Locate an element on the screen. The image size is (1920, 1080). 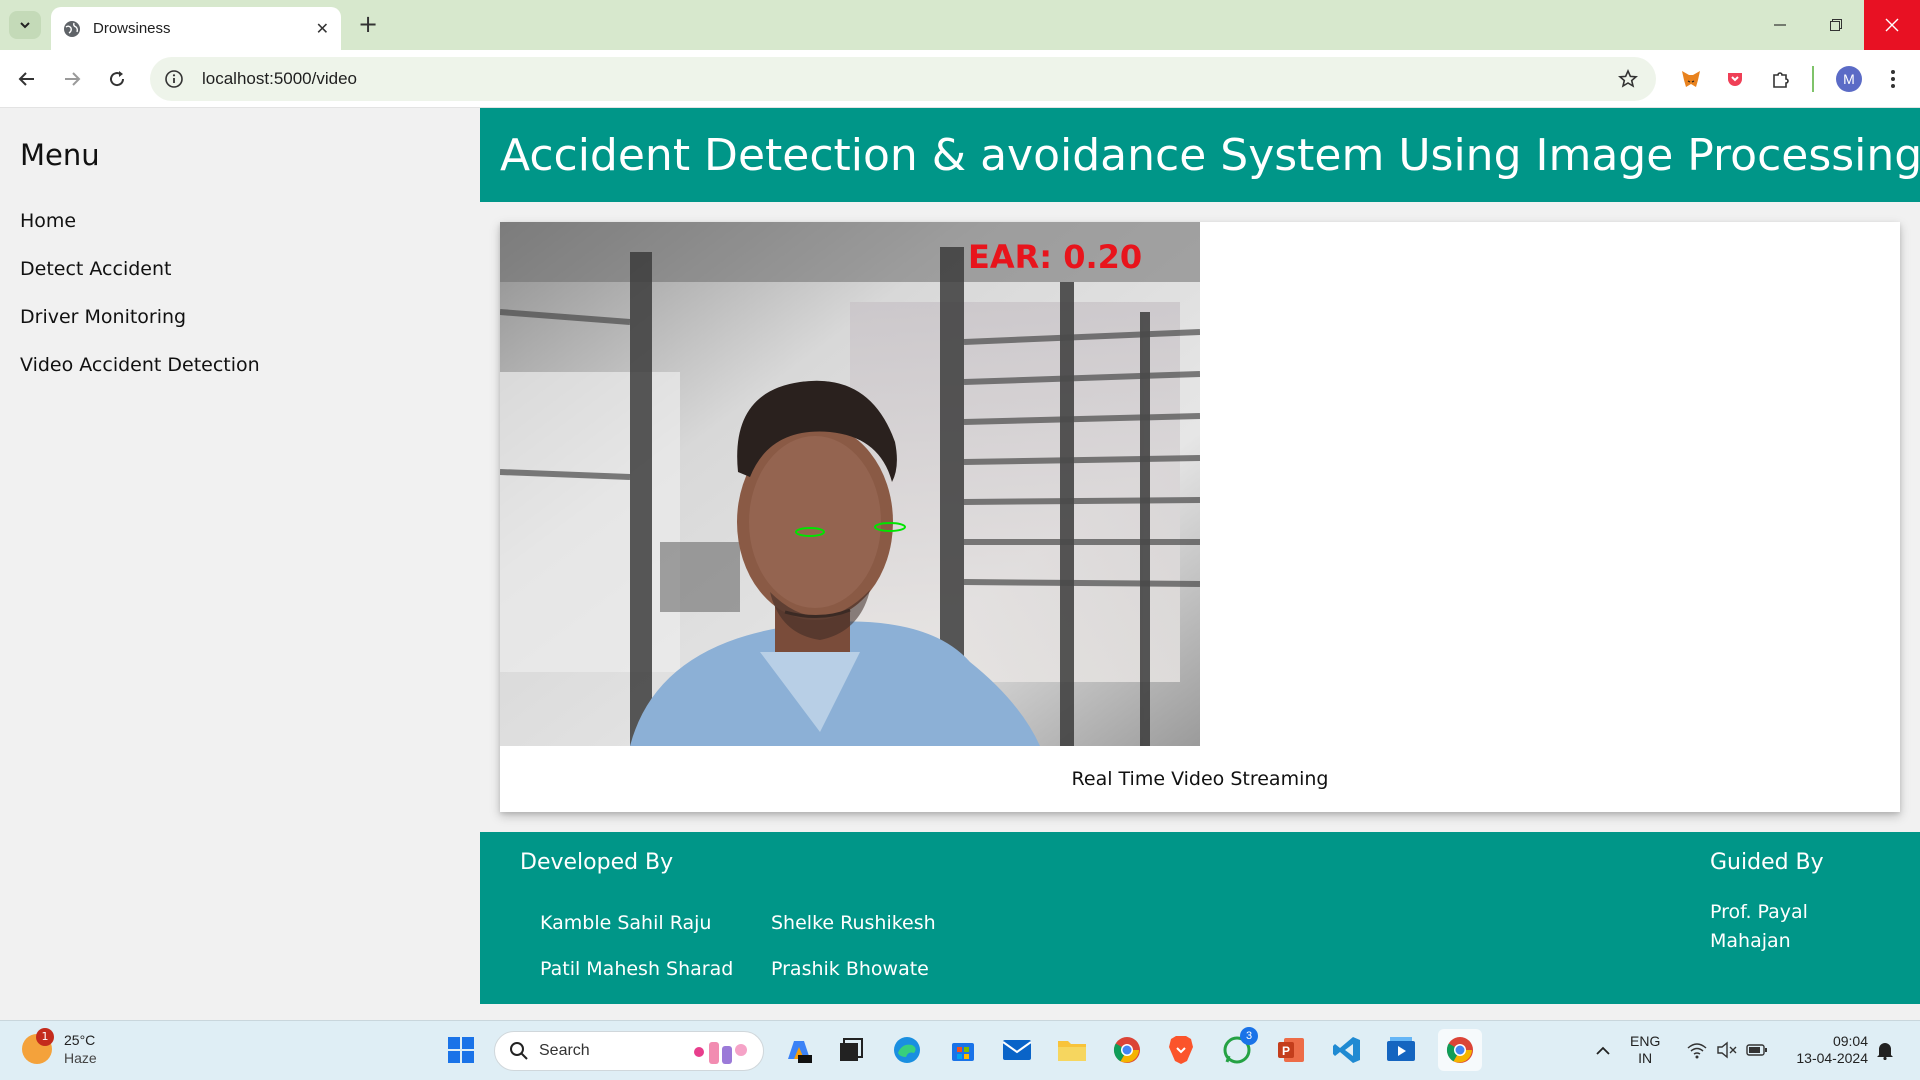
notification-bell-icon is located at coordinates (1885, 1050).